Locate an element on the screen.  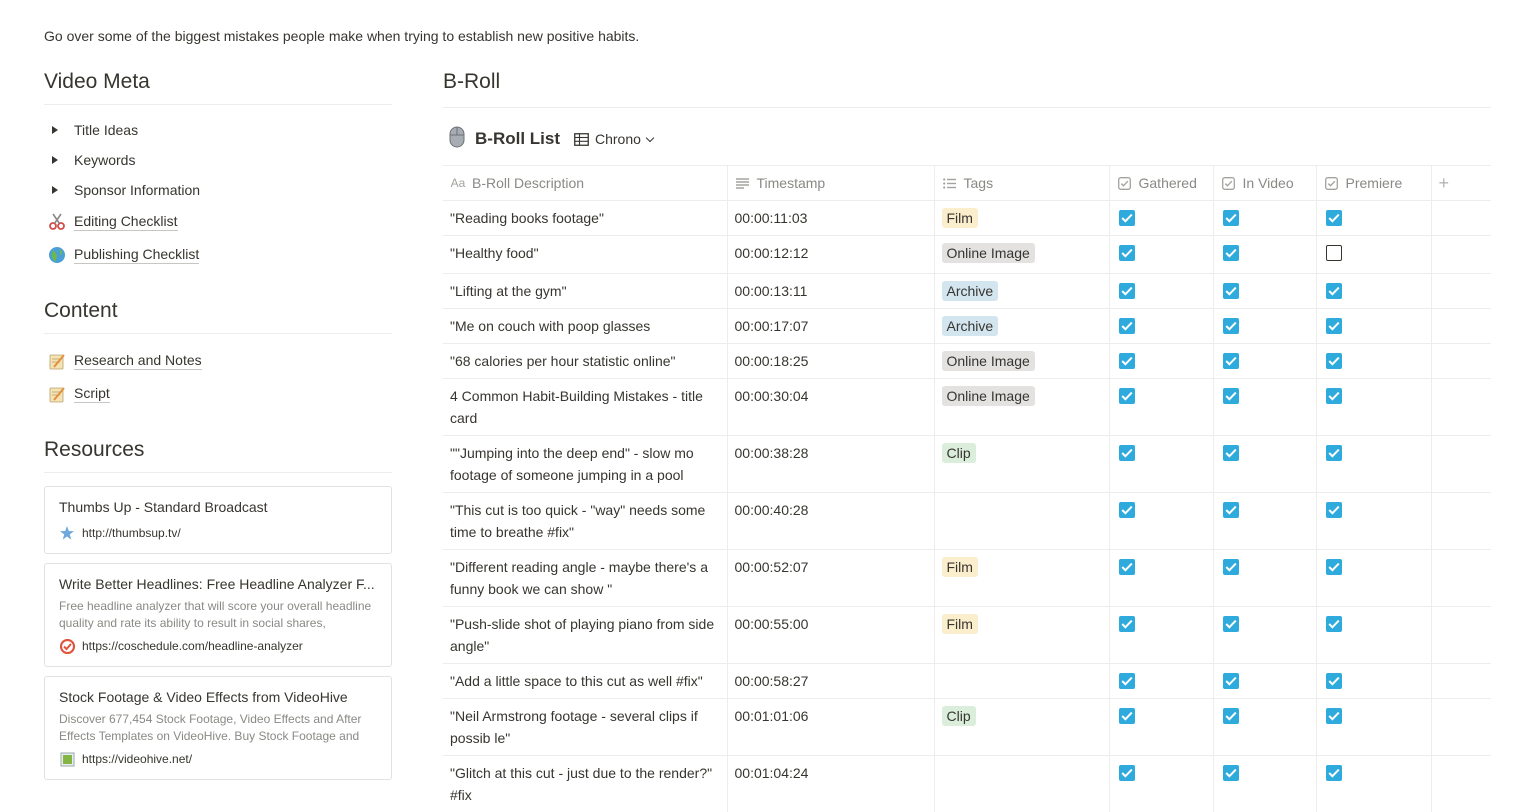
checkbox-unchecked is located at coordinates (1333, 253).